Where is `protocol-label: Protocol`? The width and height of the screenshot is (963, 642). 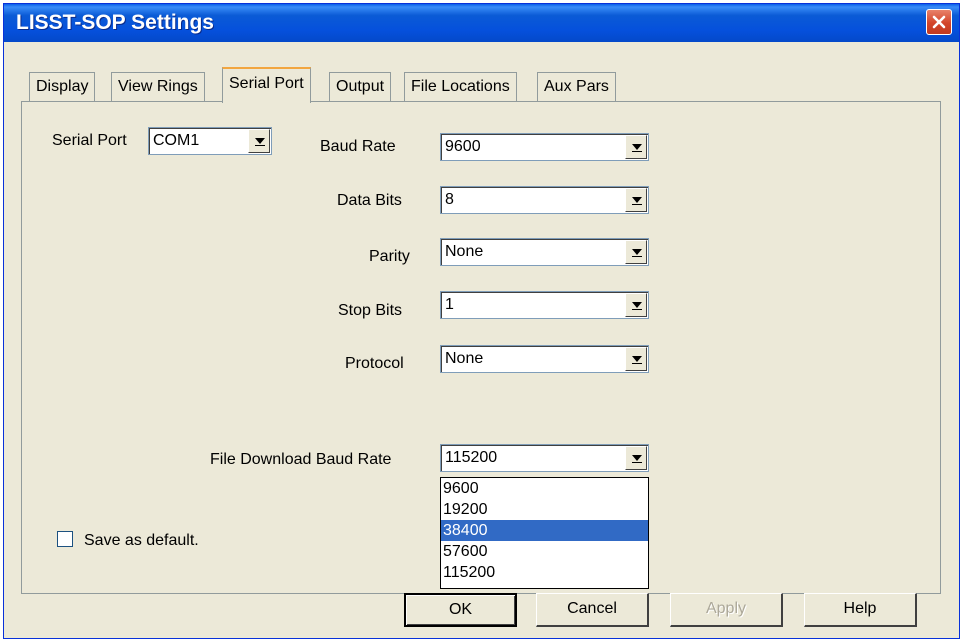 protocol-label: Protocol is located at coordinates (374, 363).